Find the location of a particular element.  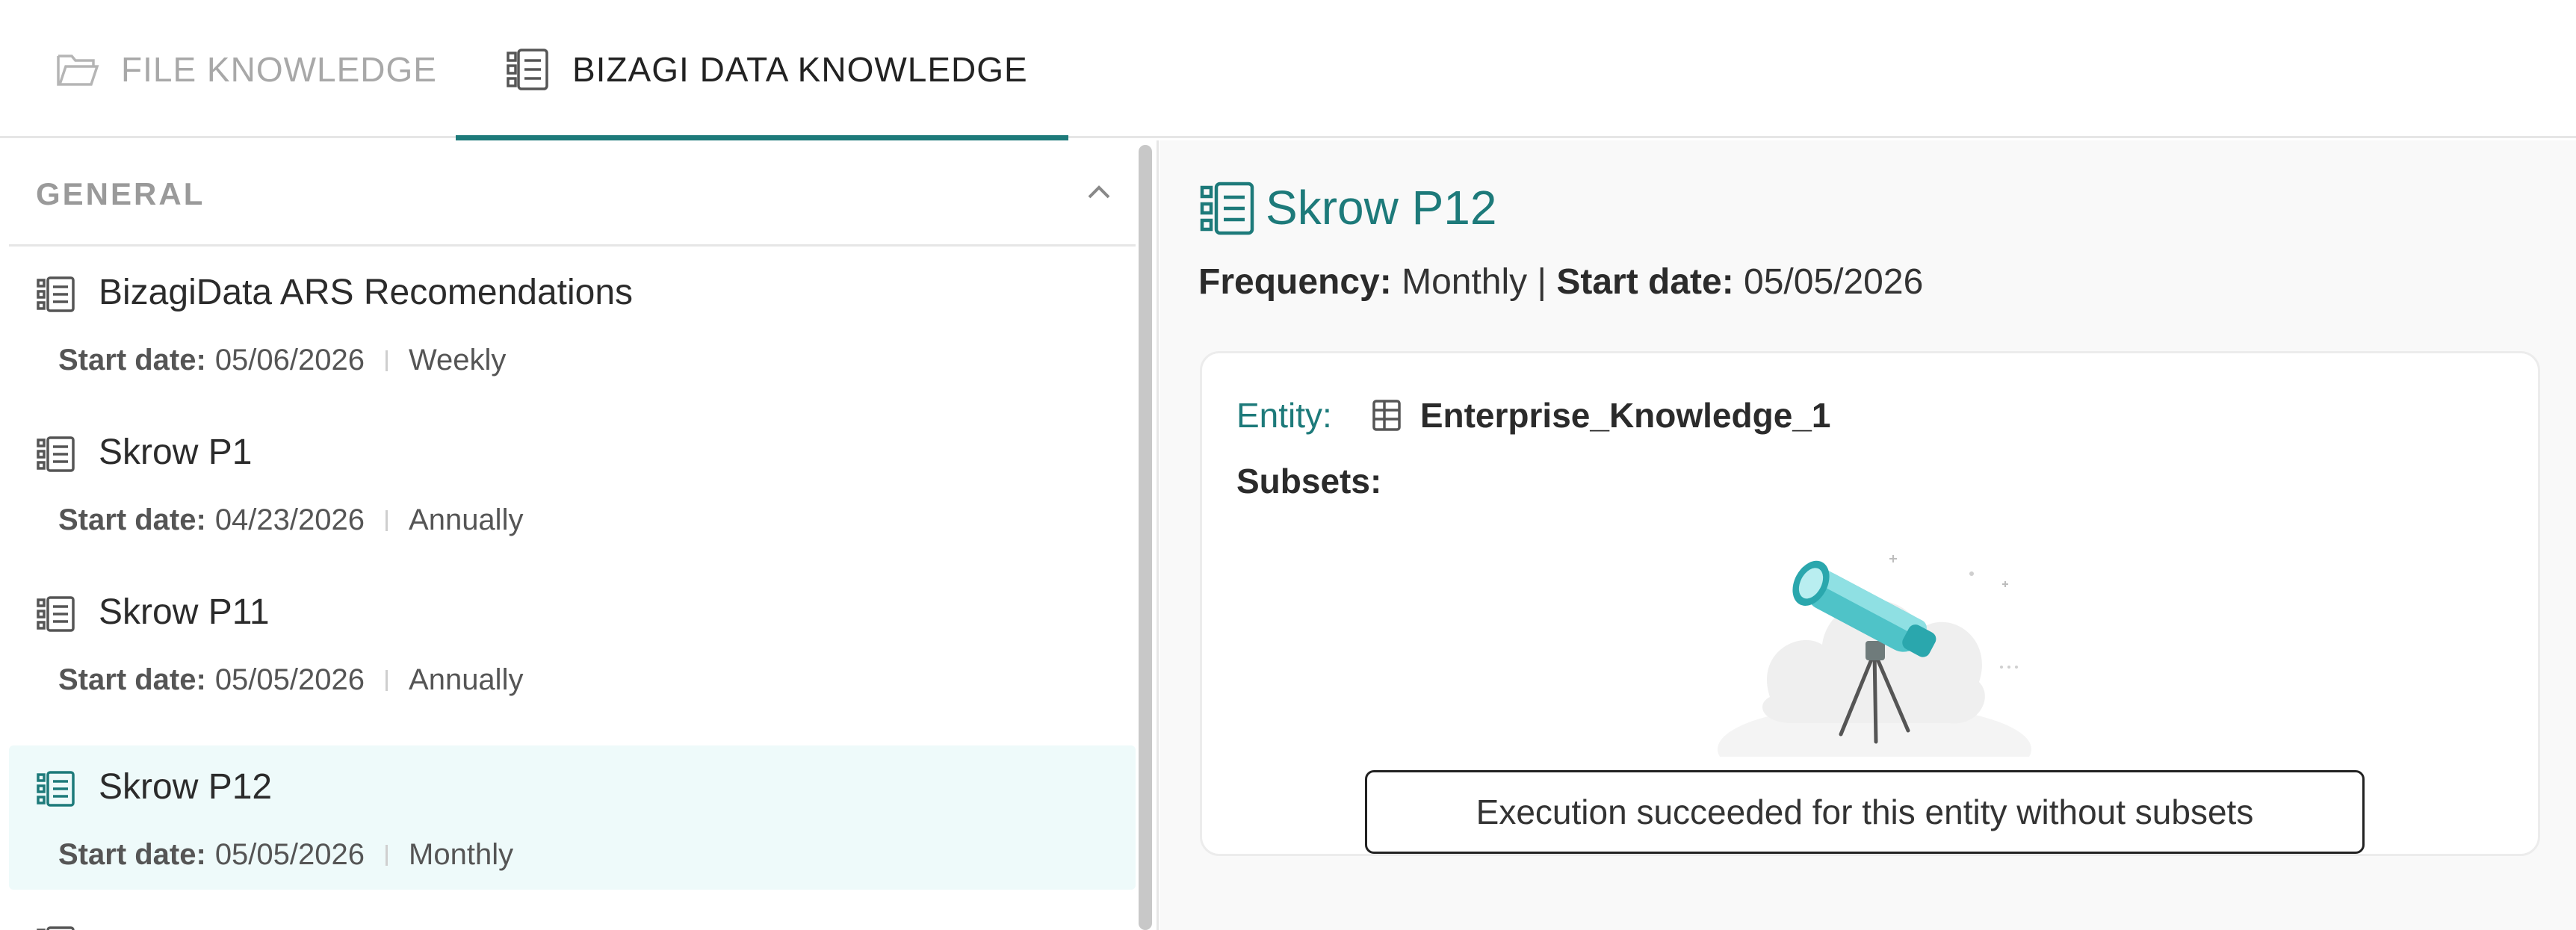

active-tab-indicator is located at coordinates (762, 137).